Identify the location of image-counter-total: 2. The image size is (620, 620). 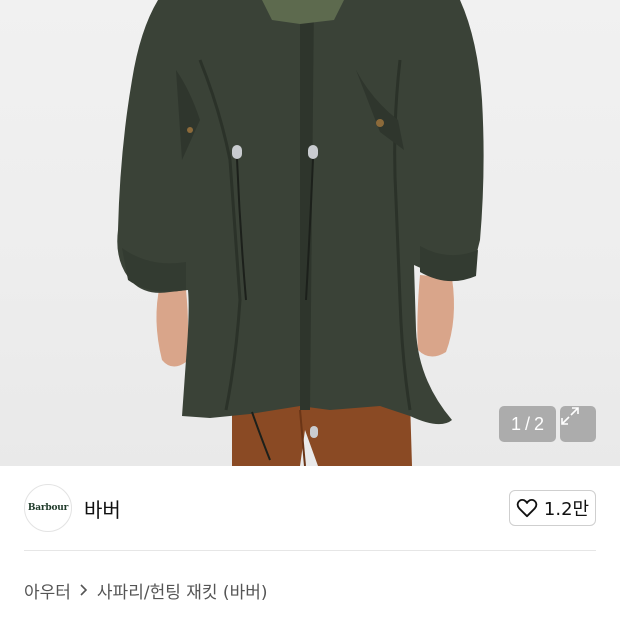
(539, 424).